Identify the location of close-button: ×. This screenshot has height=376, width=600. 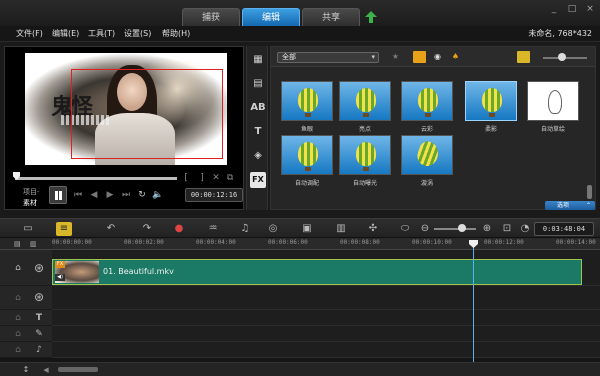
(590, 9).